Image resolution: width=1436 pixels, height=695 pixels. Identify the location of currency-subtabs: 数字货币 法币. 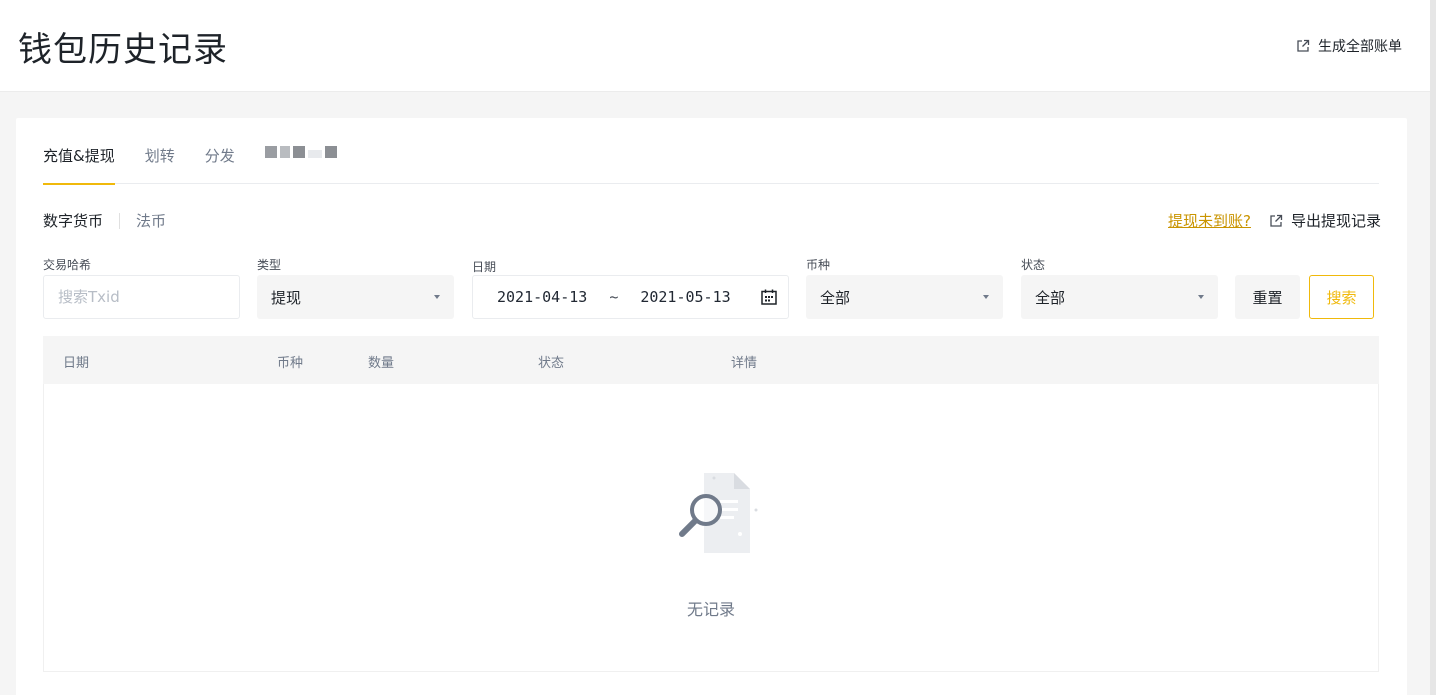
(104, 220).